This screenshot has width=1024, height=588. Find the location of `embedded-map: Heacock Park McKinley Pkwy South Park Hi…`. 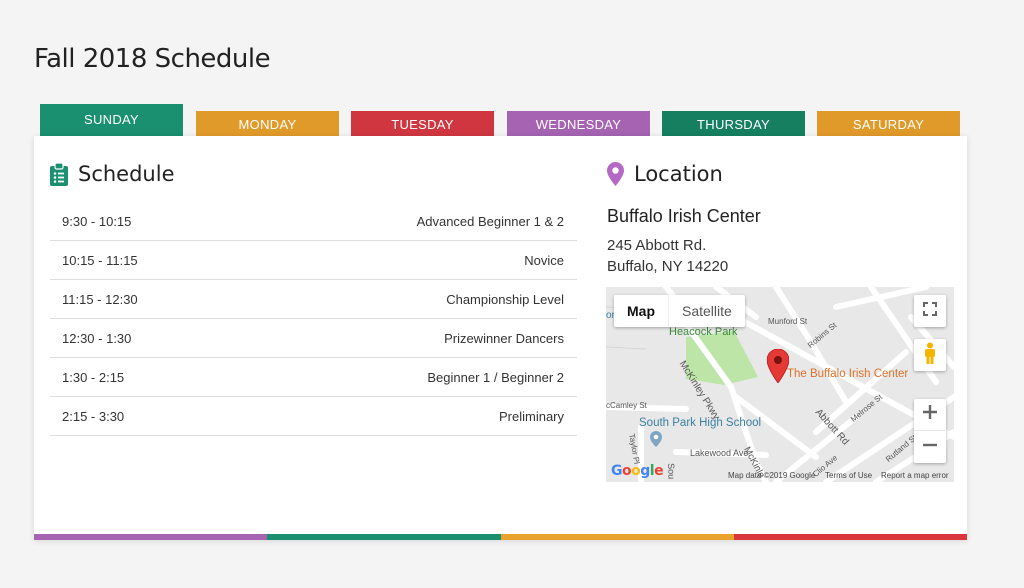

embedded-map: Heacock Park McKinley Pkwy South Park Hi… is located at coordinates (780, 384).